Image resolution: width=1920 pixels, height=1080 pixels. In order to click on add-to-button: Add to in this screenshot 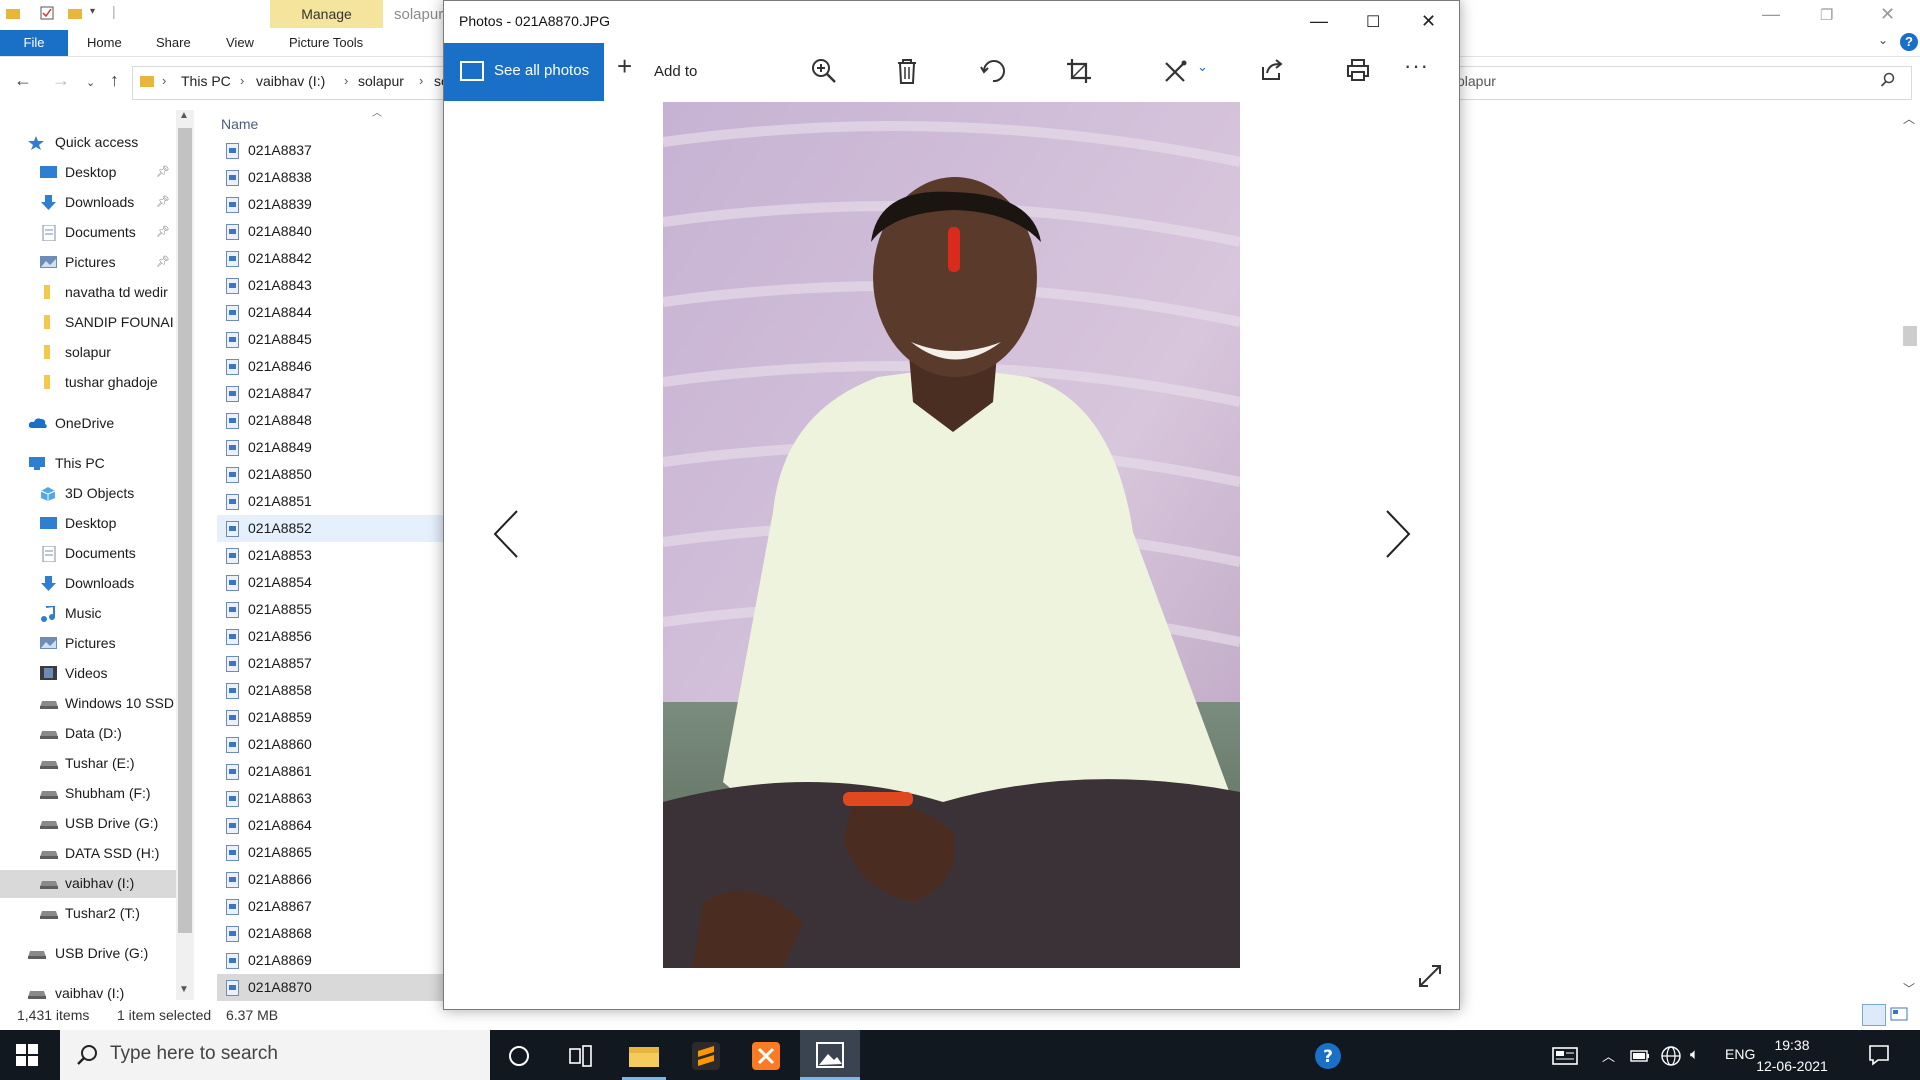, I will do `click(675, 71)`.